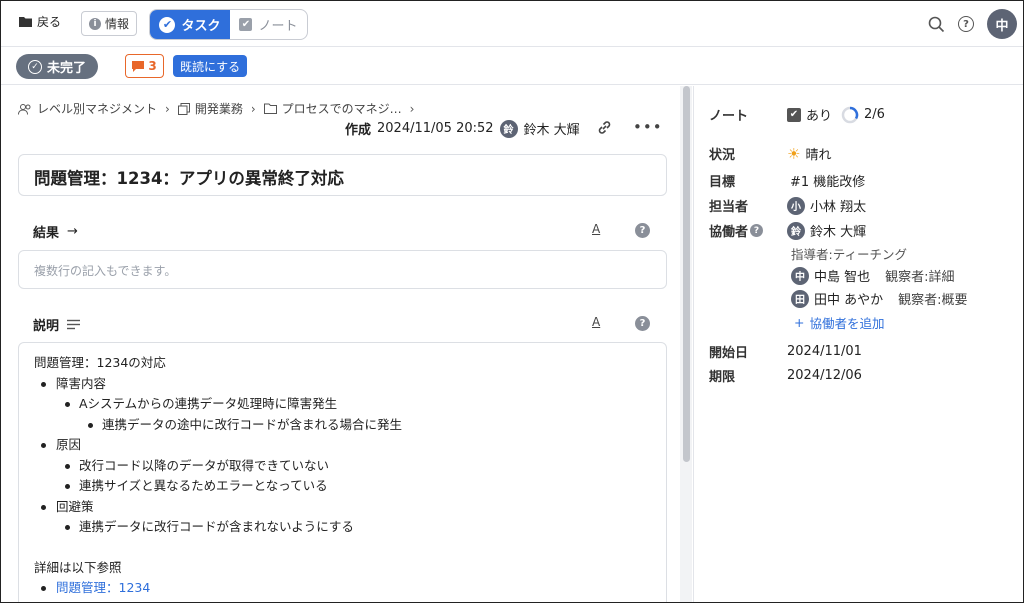 The image size is (1024, 603). What do you see at coordinates (842, 277) in the screenshot?
I see `collaborator-name: 中島 智也` at bounding box center [842, 277].